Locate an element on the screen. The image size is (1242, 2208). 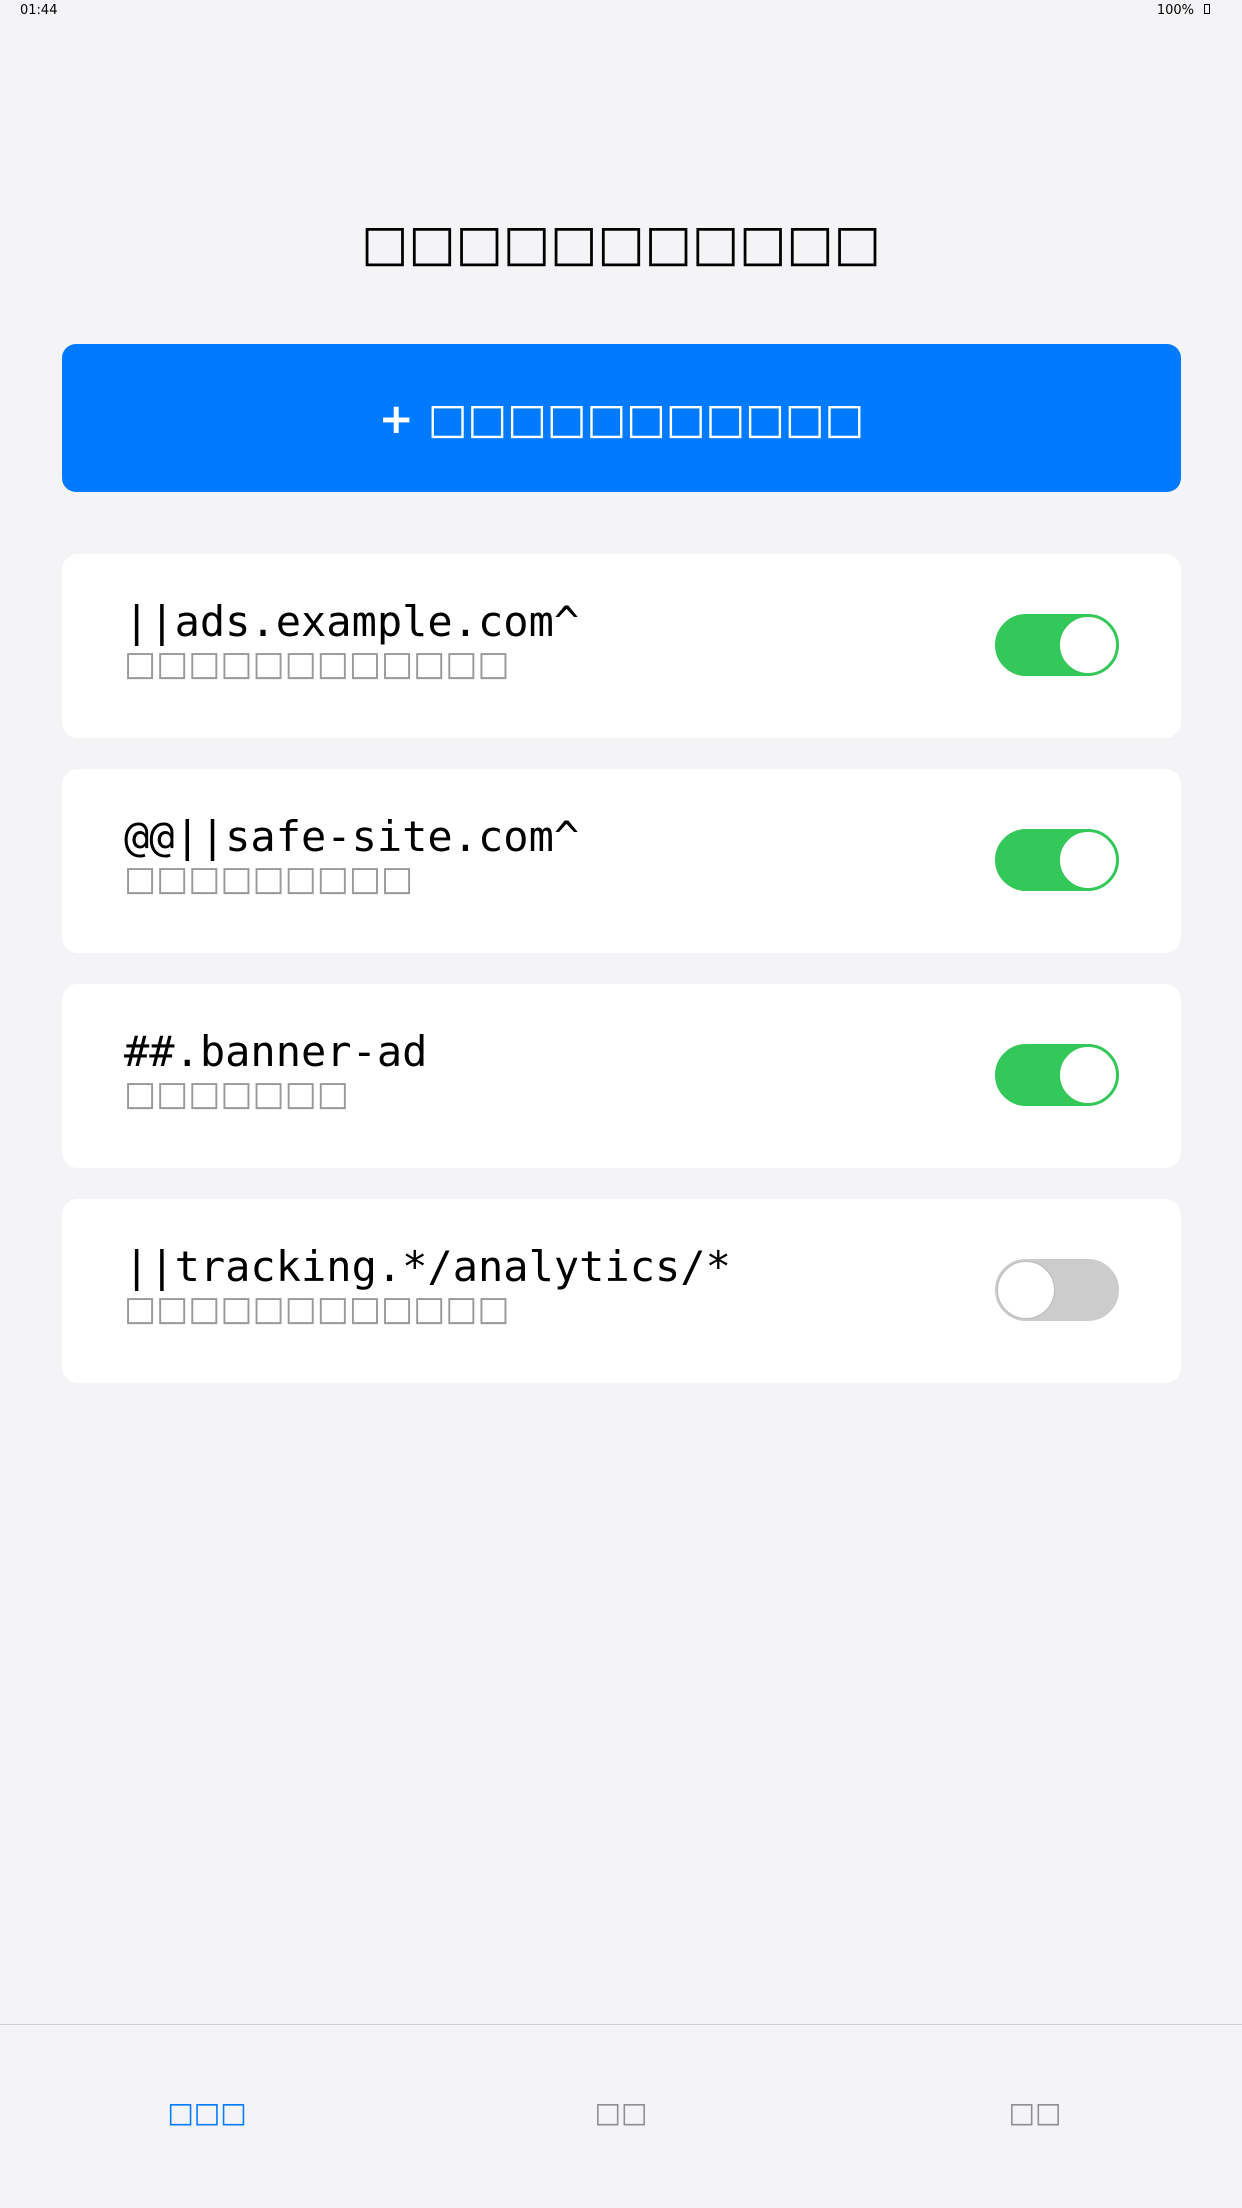
rule-card: ##.banner-ad □□□□□□□ is located at coordinates (621, 1076).